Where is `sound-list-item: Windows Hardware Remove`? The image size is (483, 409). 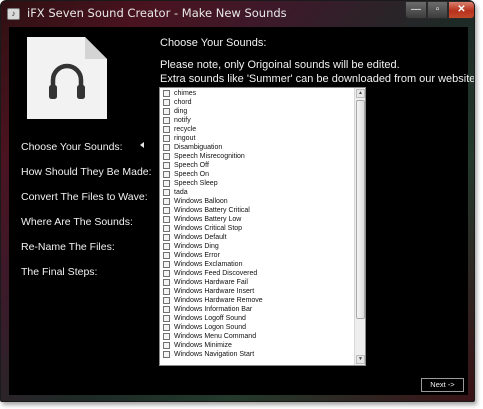
sound-list-item: Windows Hardware Remove is located at coordinates (256, 300).